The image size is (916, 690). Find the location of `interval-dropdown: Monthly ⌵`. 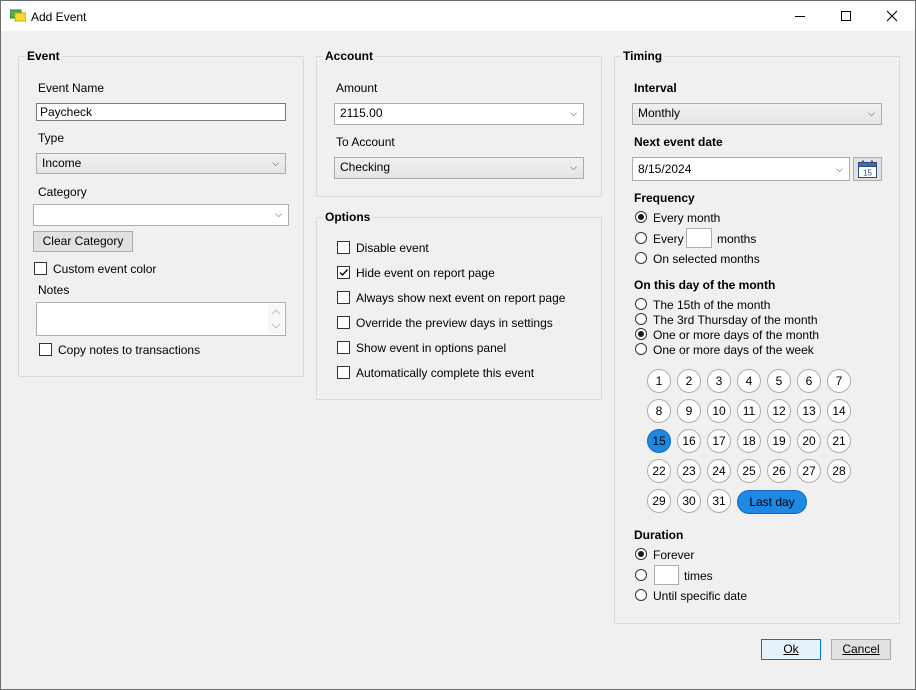

interval-dropdown: Monthly ⌵ is located at coordinates (757, 114).